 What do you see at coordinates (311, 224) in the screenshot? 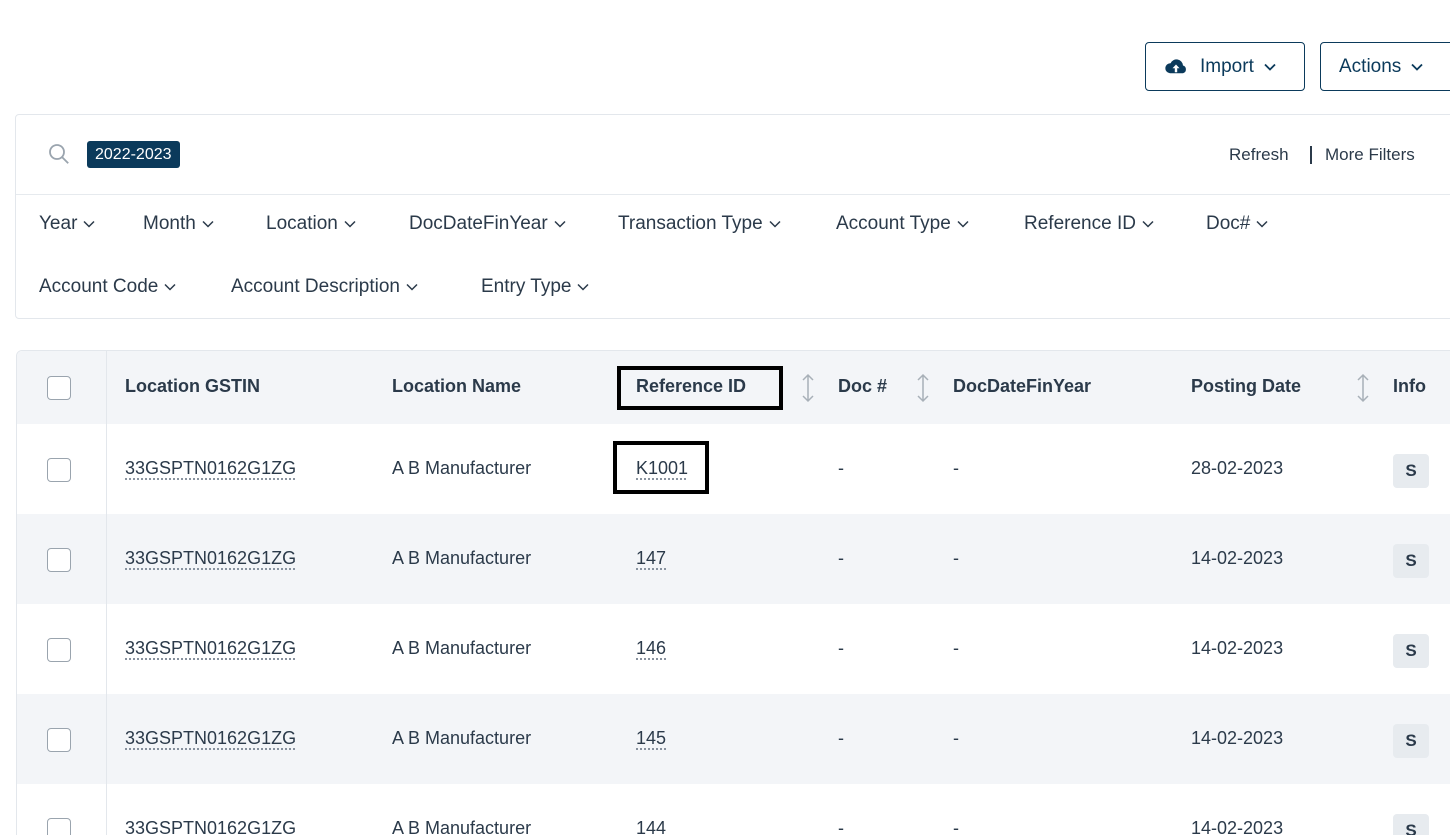
I see `filter-location: Location` at bounding box center [311, 224].